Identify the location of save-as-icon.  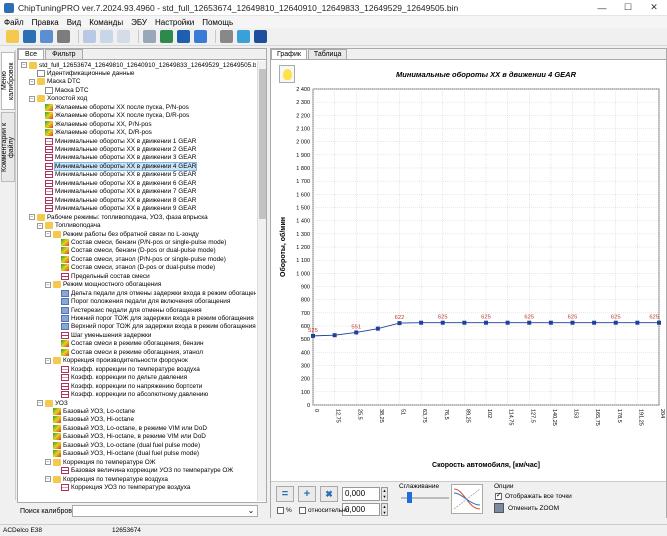
(46, 36).